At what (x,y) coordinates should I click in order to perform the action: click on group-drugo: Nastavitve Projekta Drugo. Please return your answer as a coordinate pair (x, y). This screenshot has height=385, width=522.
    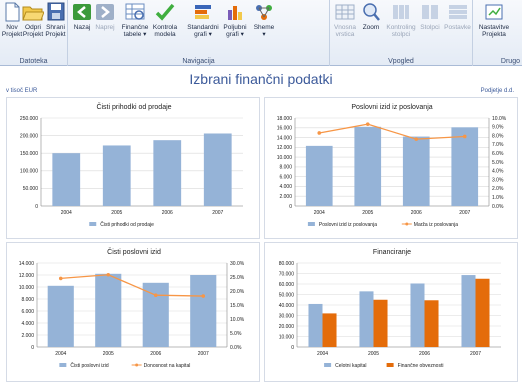
    Looking at the image, I should click on (497, 33).